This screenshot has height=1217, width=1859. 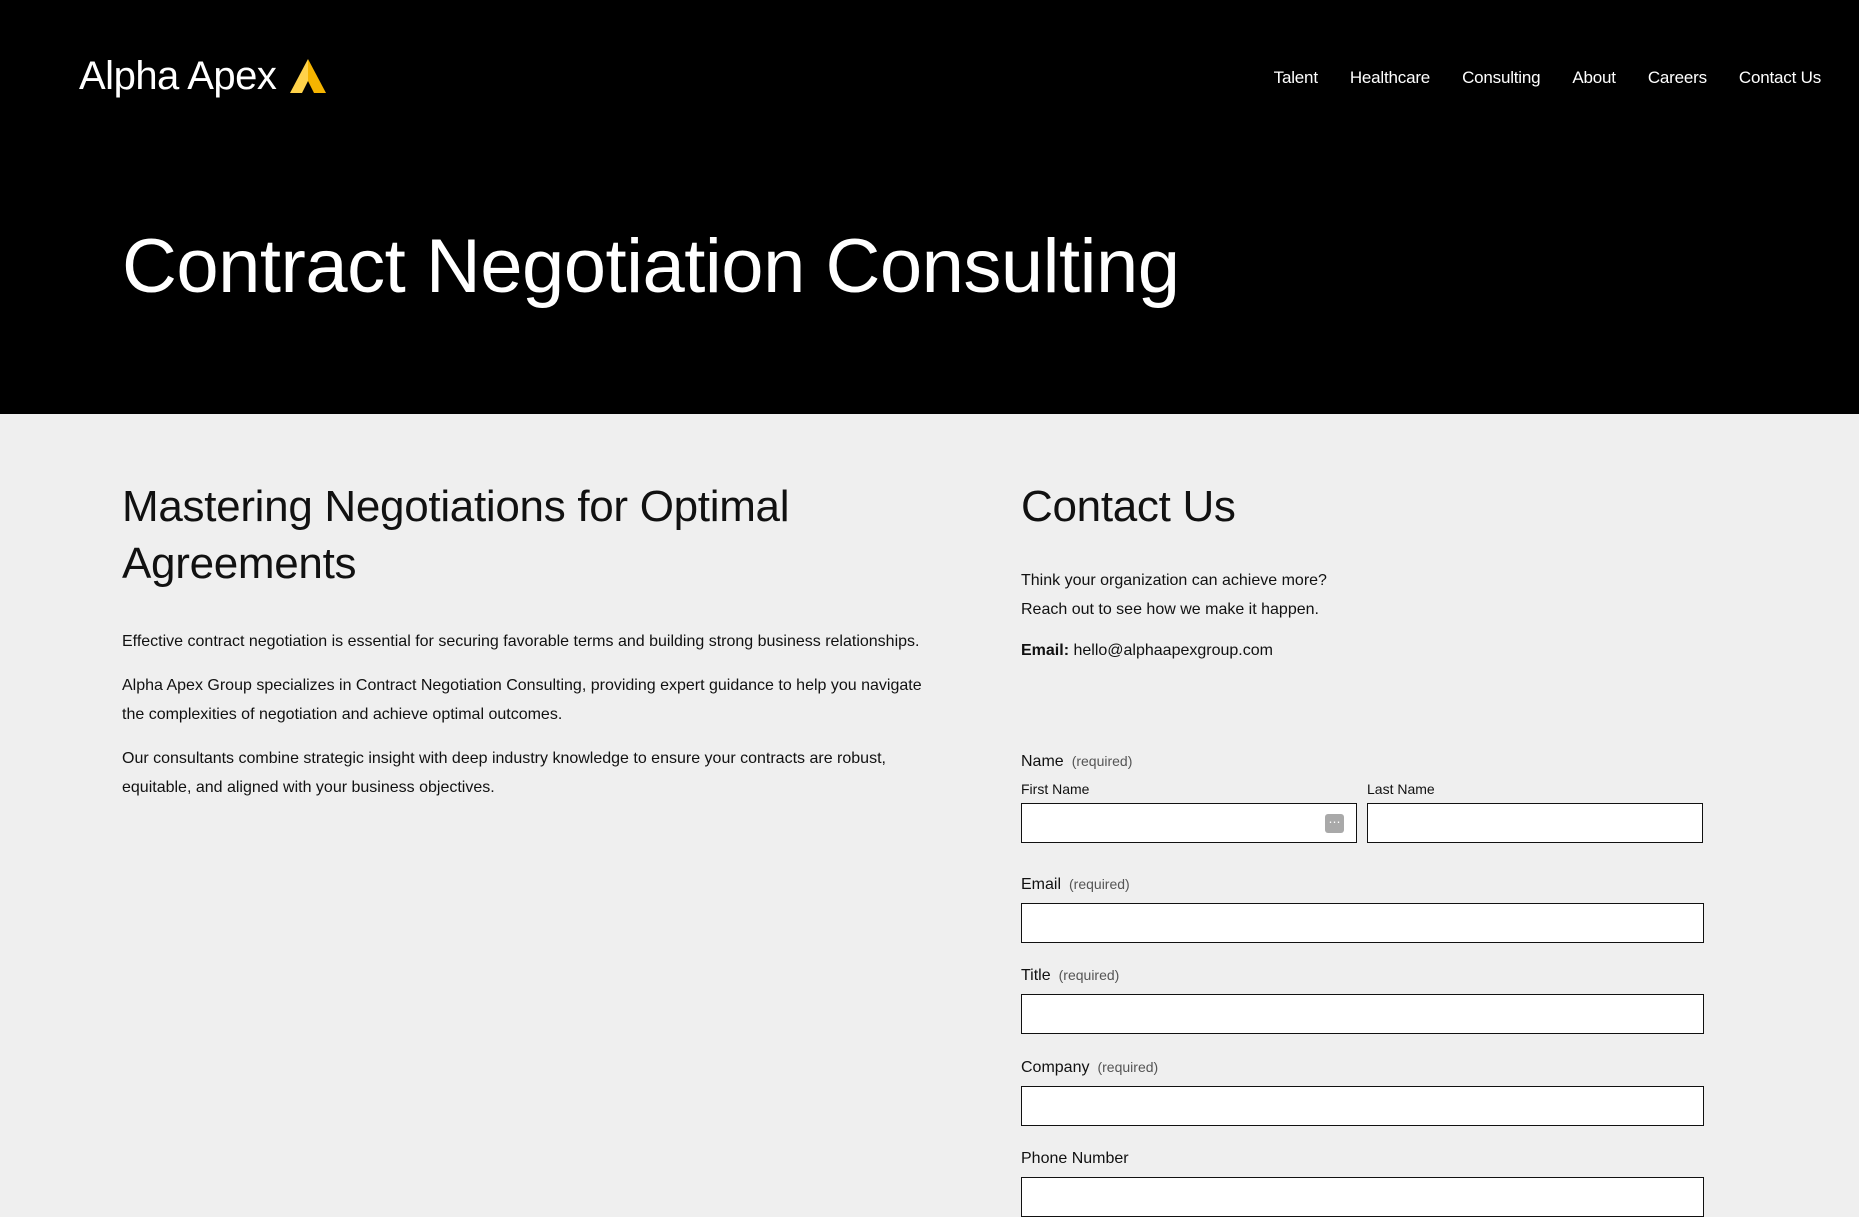 I want to click on title-field-group: Title (required), so click(x=1362, y=1000).